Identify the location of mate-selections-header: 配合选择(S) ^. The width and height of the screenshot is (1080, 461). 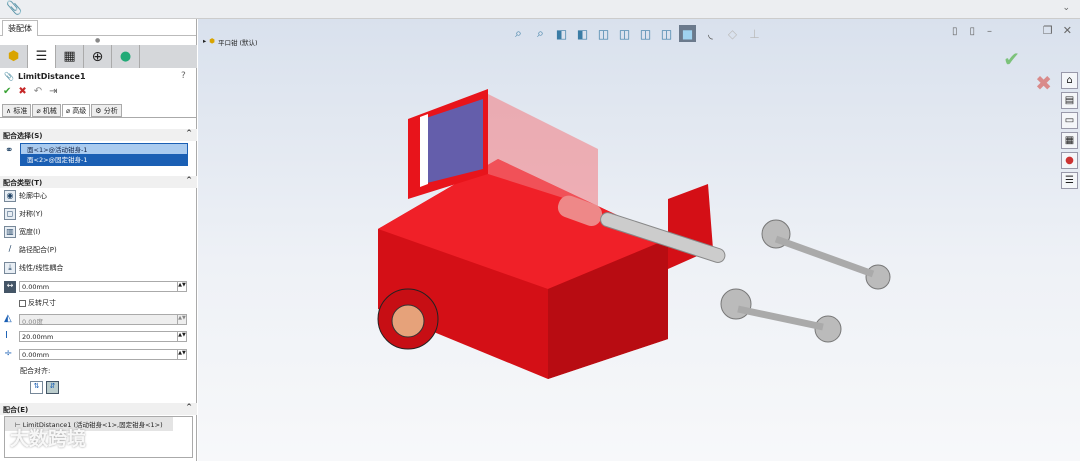
(98, 135).